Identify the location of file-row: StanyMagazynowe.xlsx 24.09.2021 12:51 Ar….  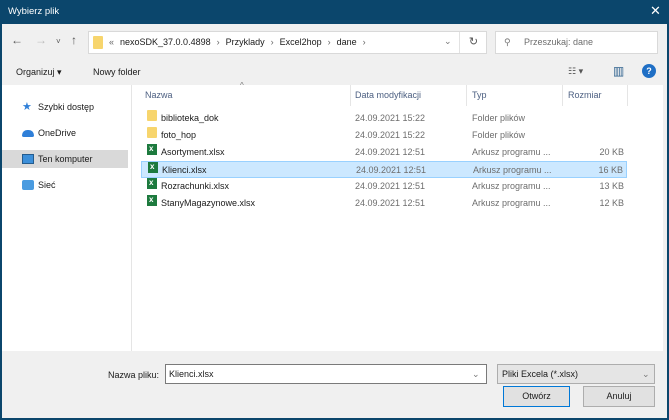
(384, 201).